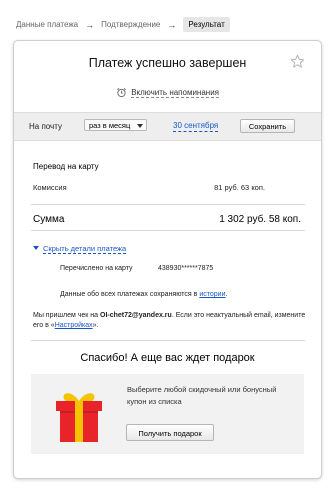 This screenshot has width=334, height=500. Describe the element at coordinates (50, 187) in the screenshot. I see `commission-label: Комиссия` at that location.